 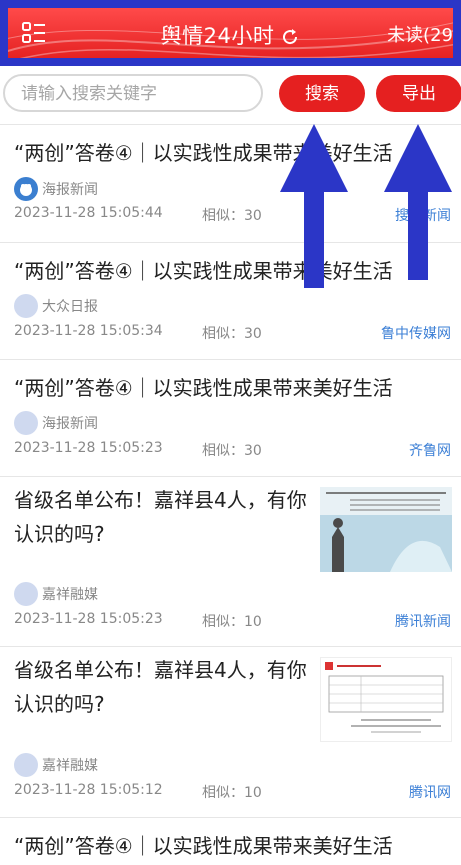 I want to click on page-title-text: 舆情24小时, so click(x=217, y=36).